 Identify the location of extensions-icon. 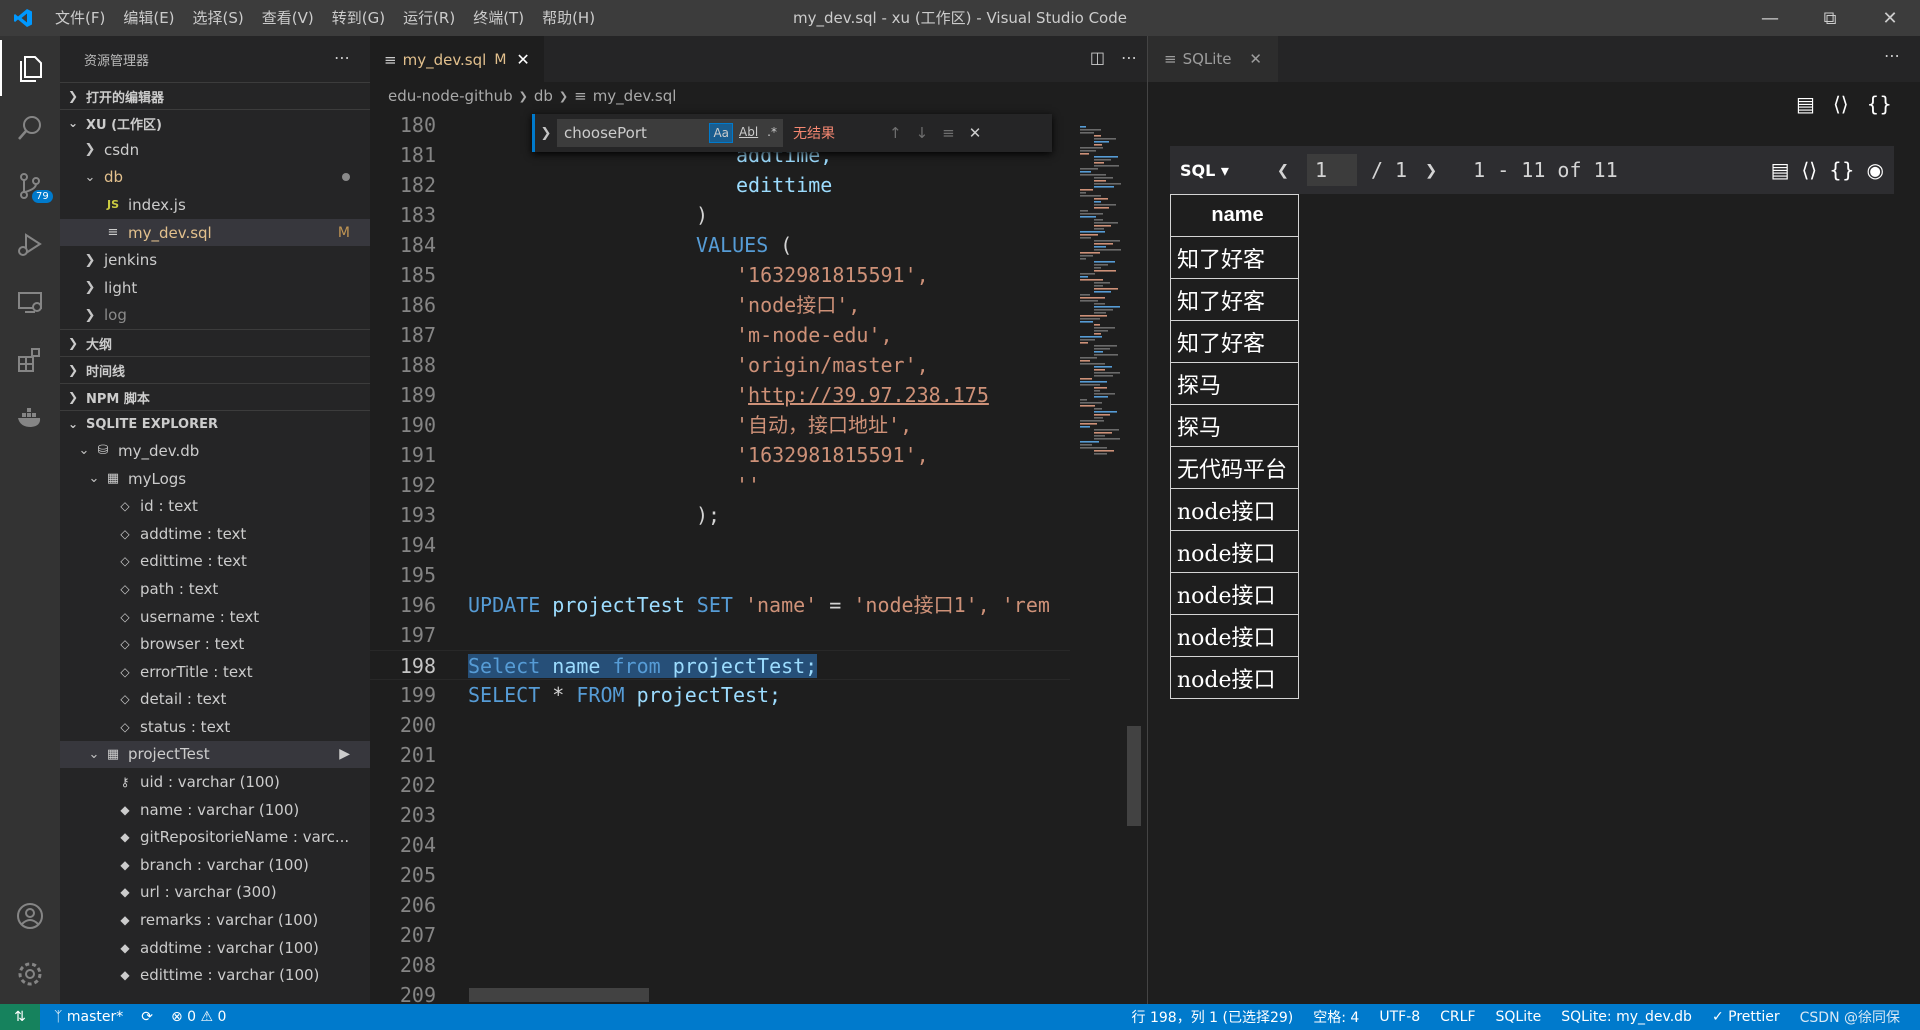
(30, 360).